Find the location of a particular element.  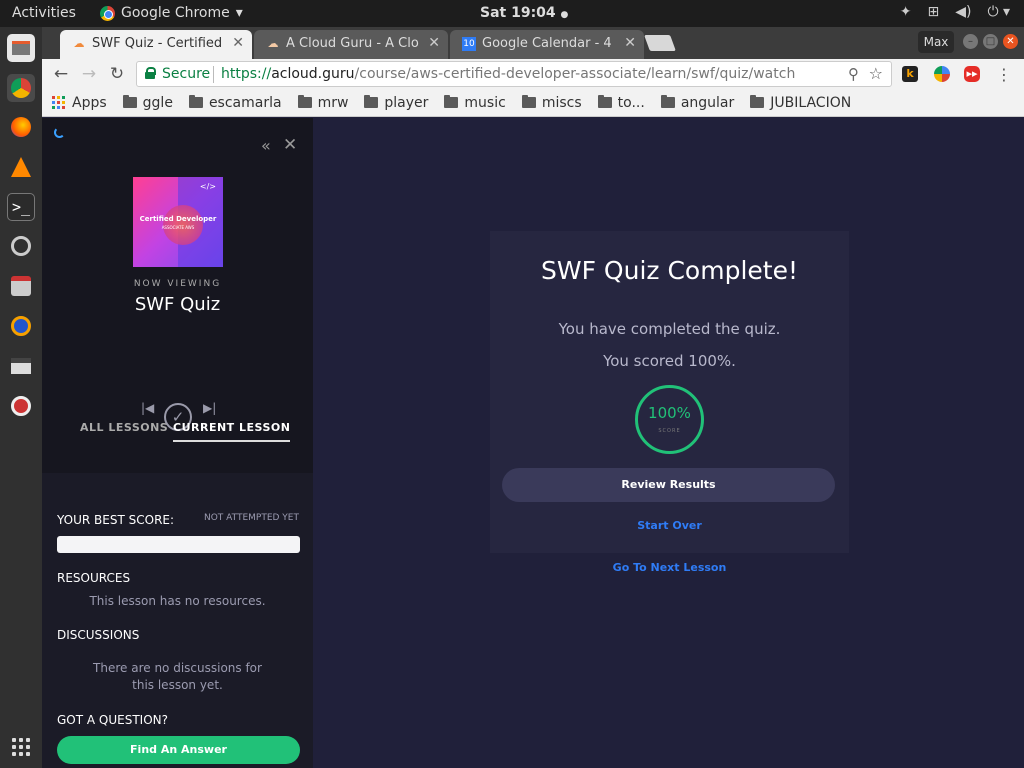

new-tab-button is located at coordinates (660, 43).